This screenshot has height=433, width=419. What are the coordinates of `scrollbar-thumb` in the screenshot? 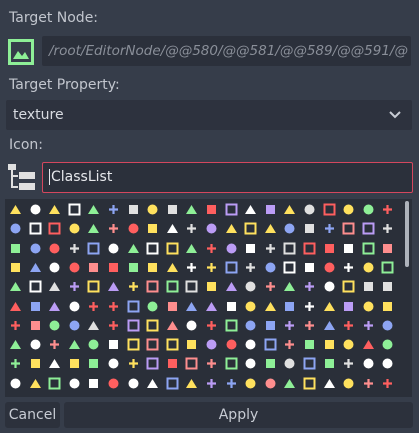 It's located at (407, 234).